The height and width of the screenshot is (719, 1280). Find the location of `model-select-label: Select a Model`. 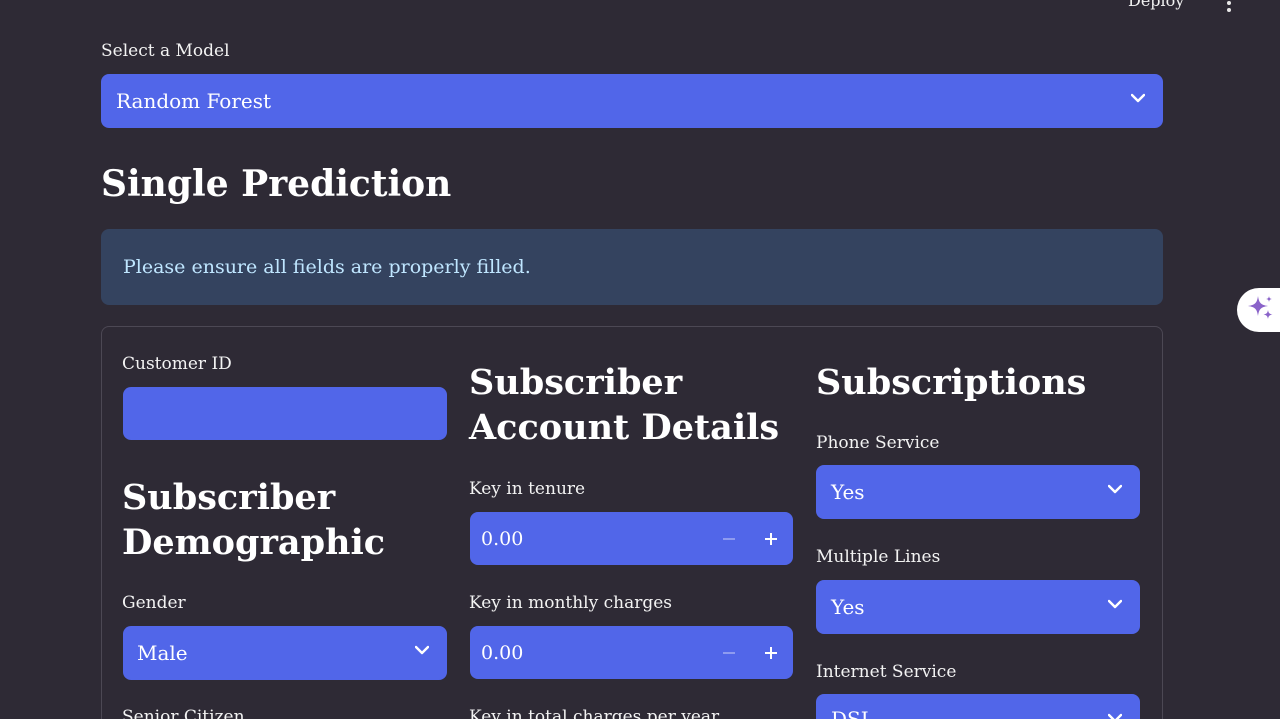

model-select-label: Select a Model is located at coordinates (165, 51).